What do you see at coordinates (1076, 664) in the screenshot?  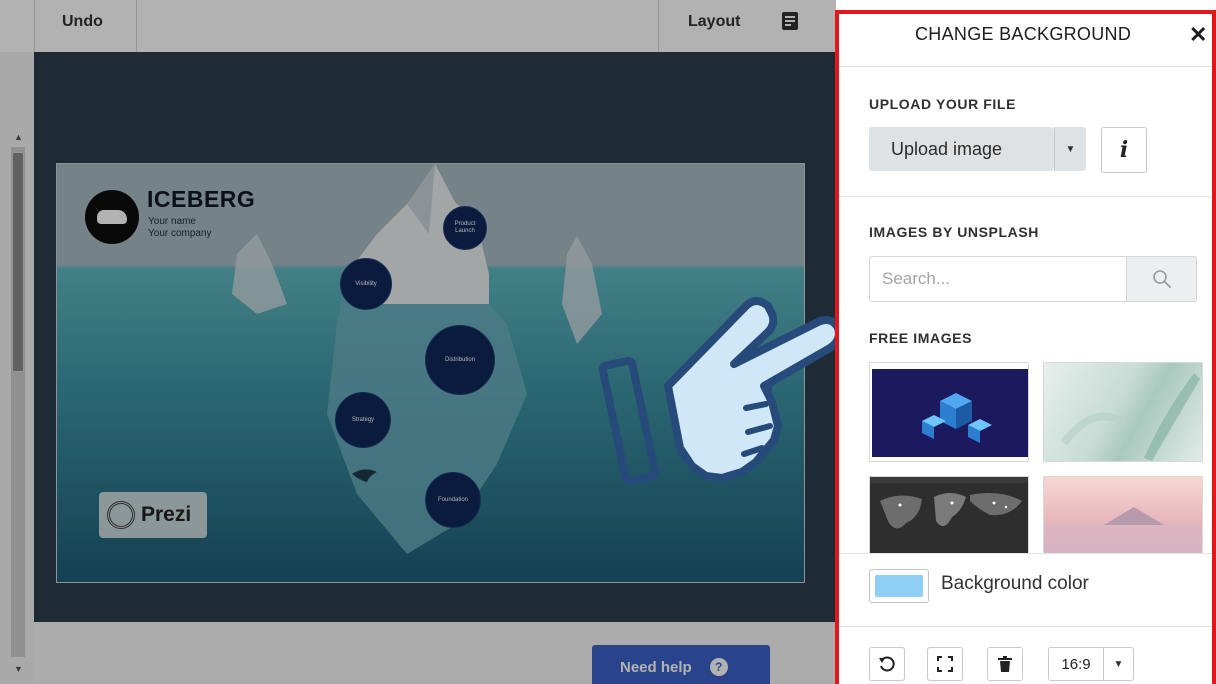 I see `aspect-ratio-button: 16:9` at bounding box center [1076, 664].